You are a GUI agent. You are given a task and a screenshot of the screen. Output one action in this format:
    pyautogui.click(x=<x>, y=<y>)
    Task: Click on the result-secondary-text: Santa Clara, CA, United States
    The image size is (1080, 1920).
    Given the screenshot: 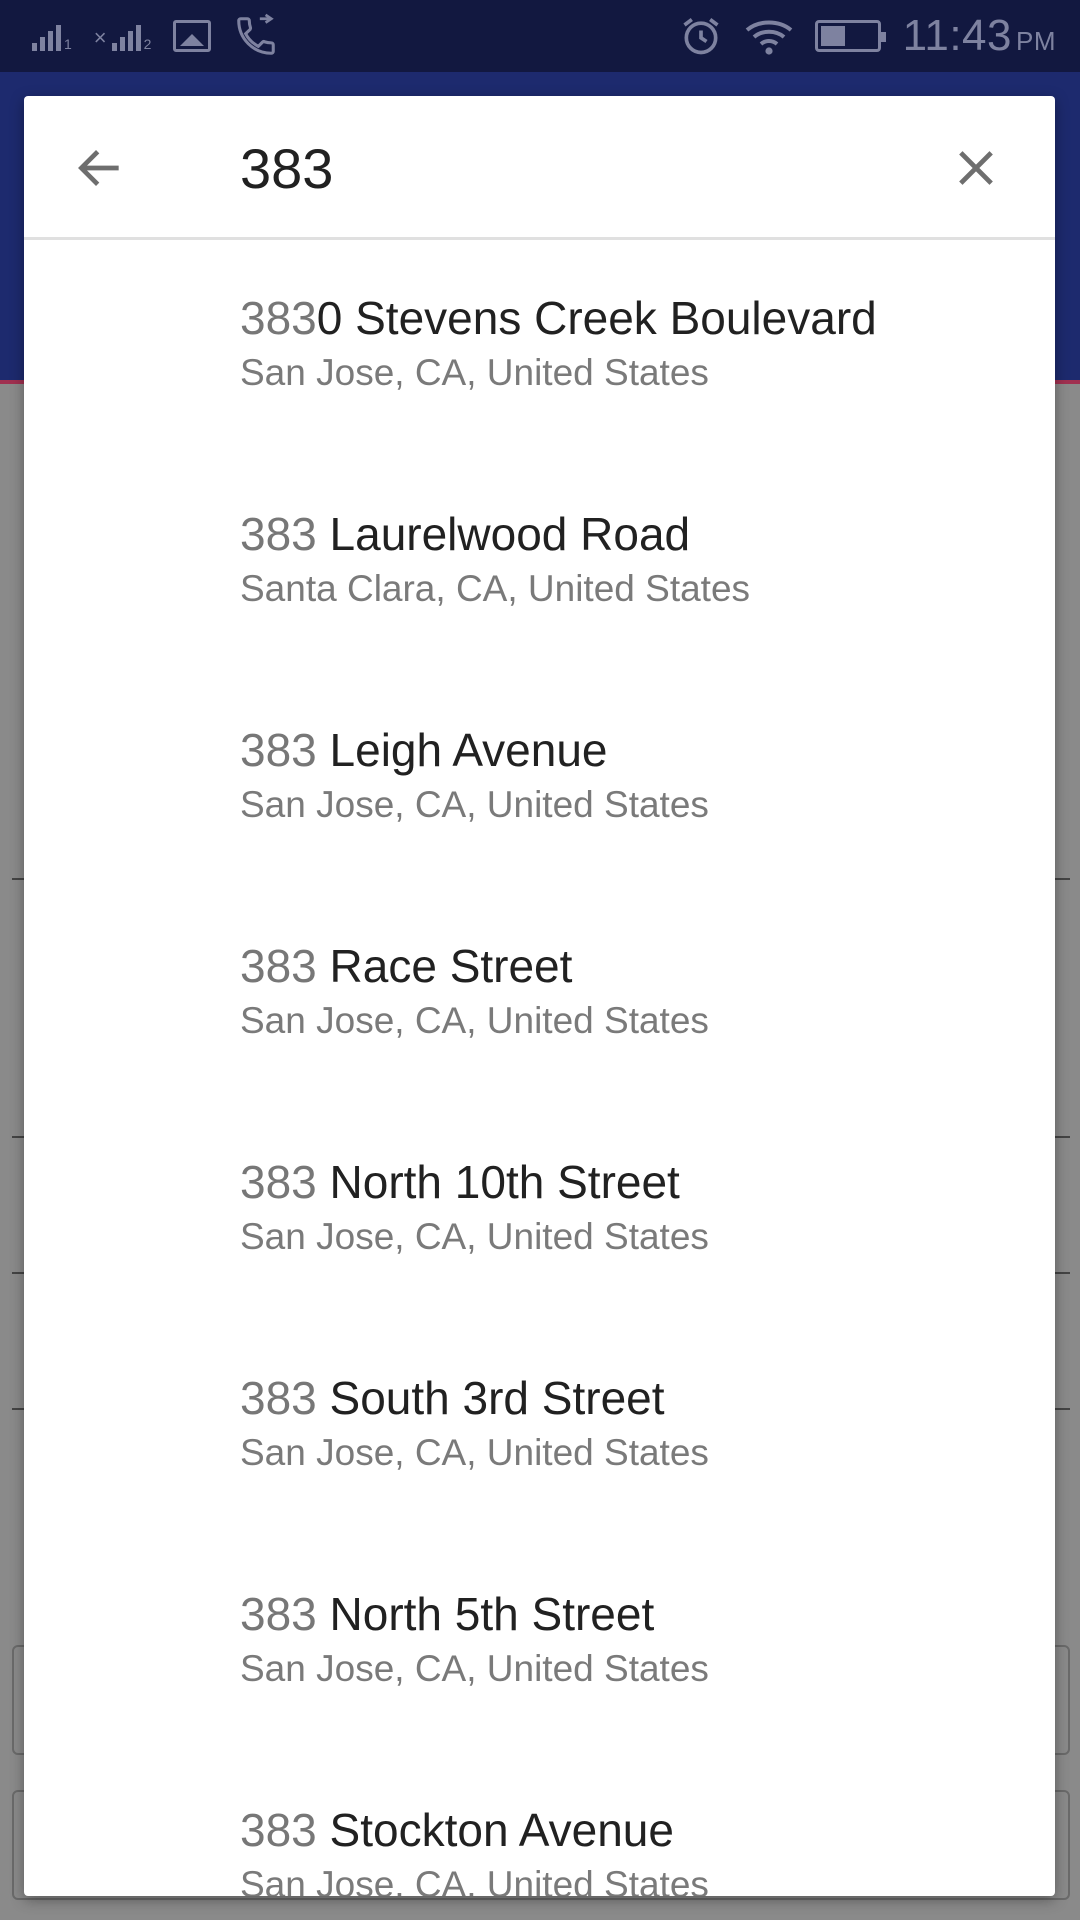 What is the action you would take?
    pyautogui.click(x=495, y=588)
    